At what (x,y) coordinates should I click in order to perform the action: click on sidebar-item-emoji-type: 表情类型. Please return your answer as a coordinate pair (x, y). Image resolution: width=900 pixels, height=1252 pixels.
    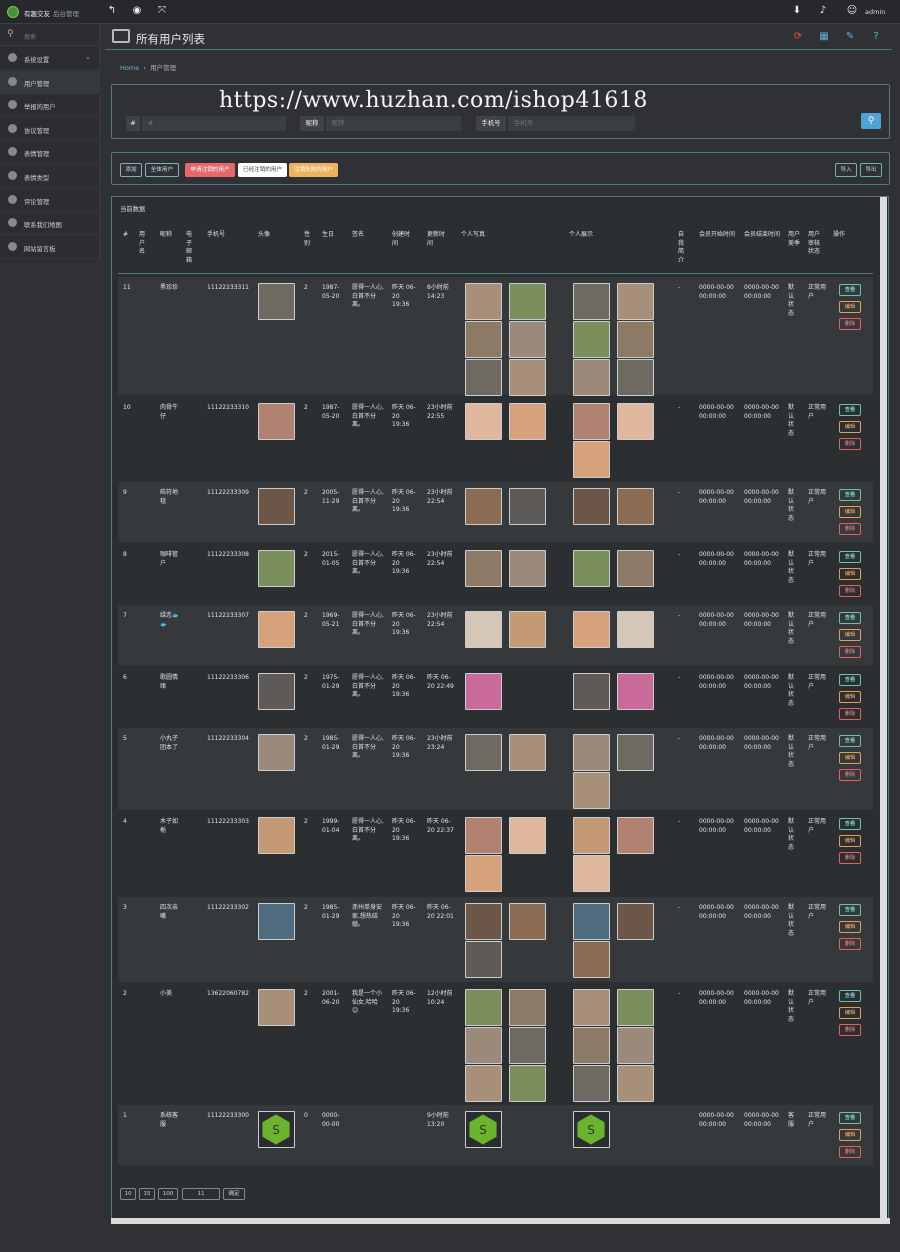
    Looking at the image, I should click on (50, 176).